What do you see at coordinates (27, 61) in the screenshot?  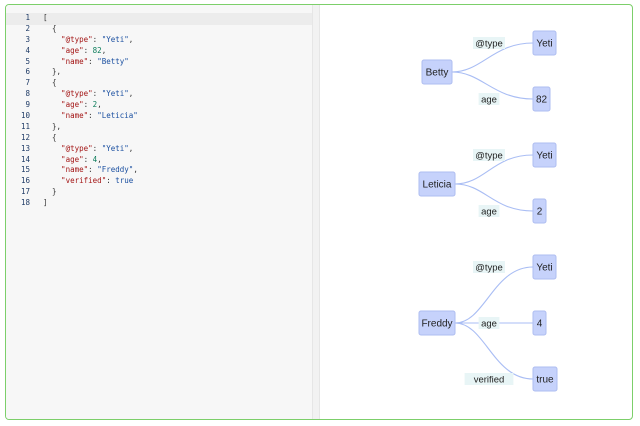 I see `line-number: 5` at bounding box center [27, 61].